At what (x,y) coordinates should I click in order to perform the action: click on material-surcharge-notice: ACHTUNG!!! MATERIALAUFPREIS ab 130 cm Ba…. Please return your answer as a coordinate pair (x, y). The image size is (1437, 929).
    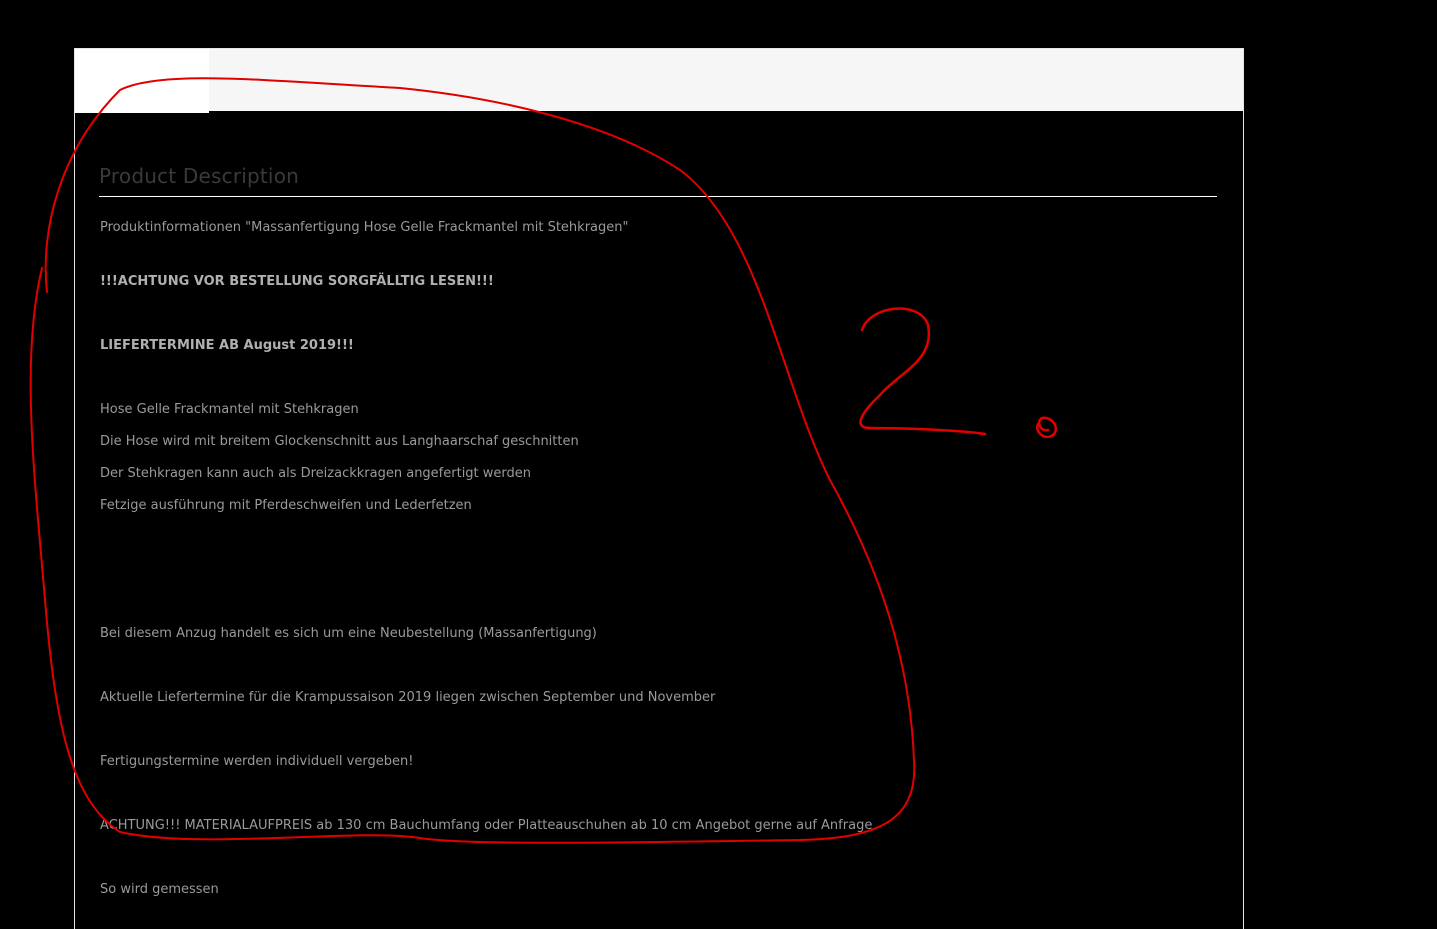
    Looking at the image, I should click on (486, 825).